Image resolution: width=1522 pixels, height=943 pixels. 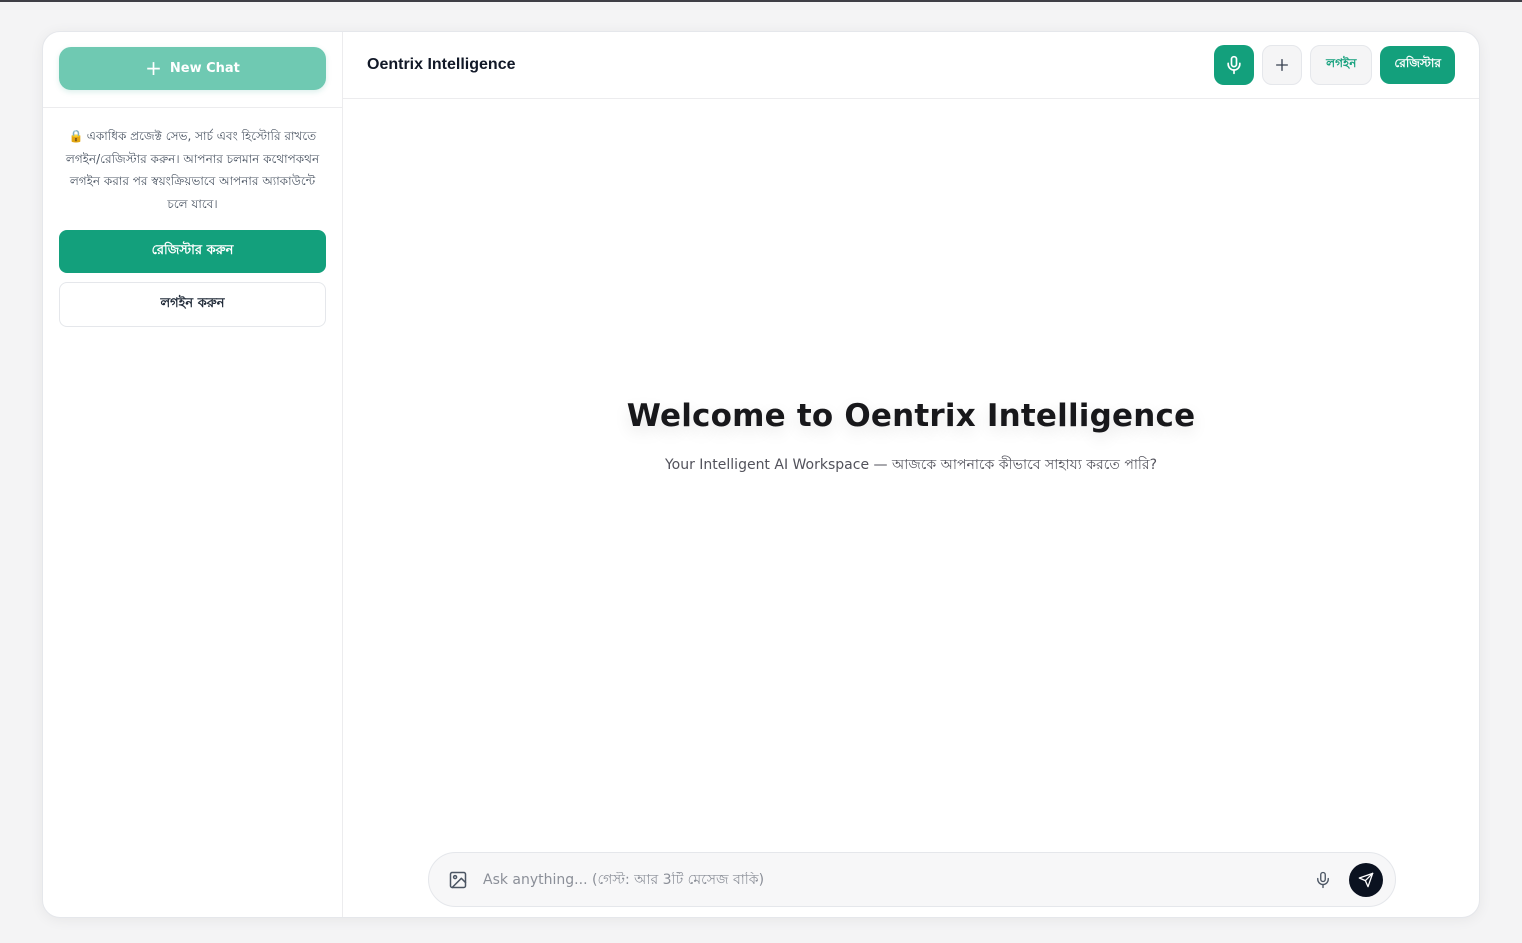 I want to click on plus-icon, so click(x=1282, y=65).